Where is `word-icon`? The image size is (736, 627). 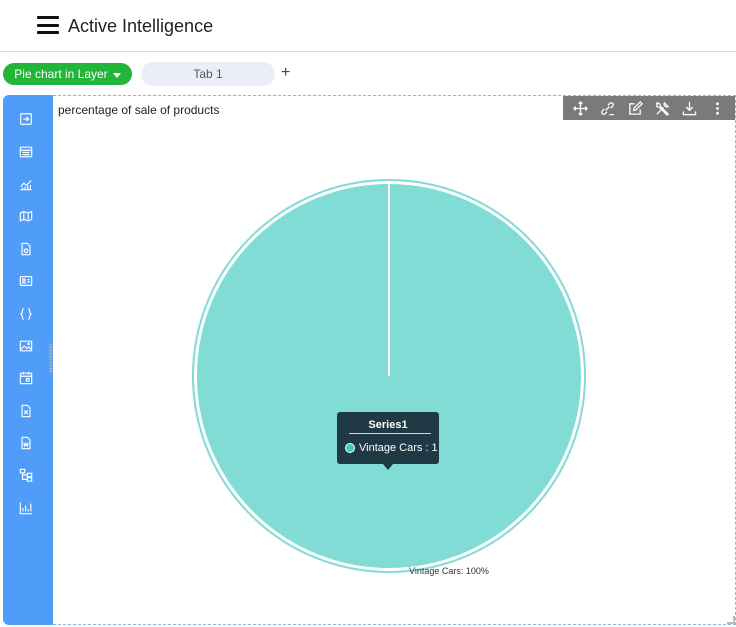 word-icon is located at coordinates (26, 443).